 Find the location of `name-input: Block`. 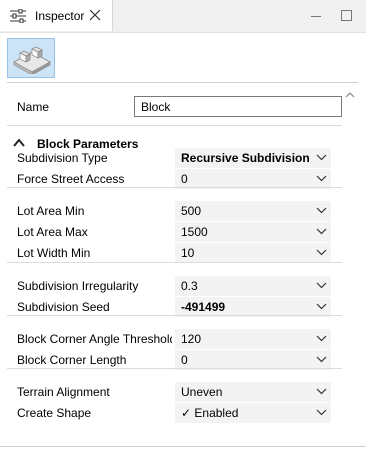

name-input: Block is located at coordinates (238, 106).